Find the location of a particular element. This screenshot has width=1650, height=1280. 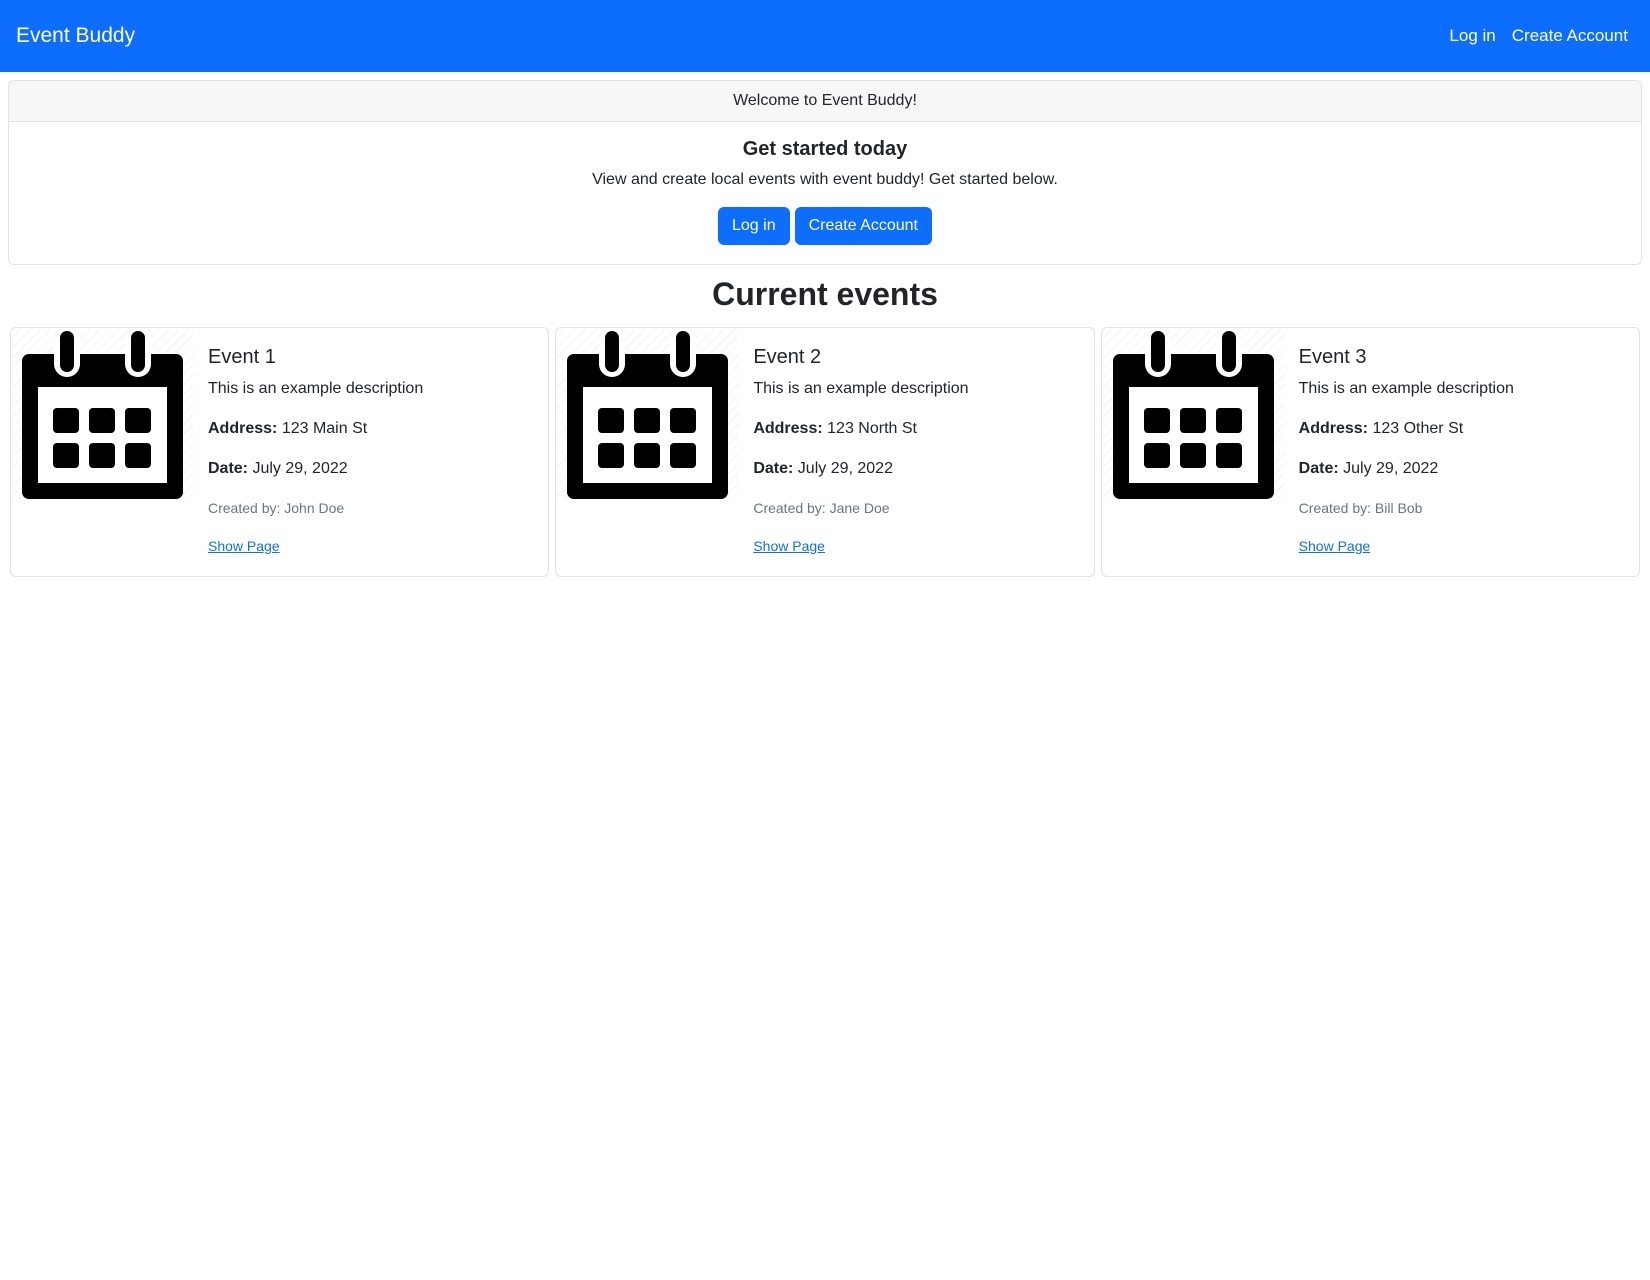

welcome-buttons: Log in Create Account is located at coordinates (825, 226).